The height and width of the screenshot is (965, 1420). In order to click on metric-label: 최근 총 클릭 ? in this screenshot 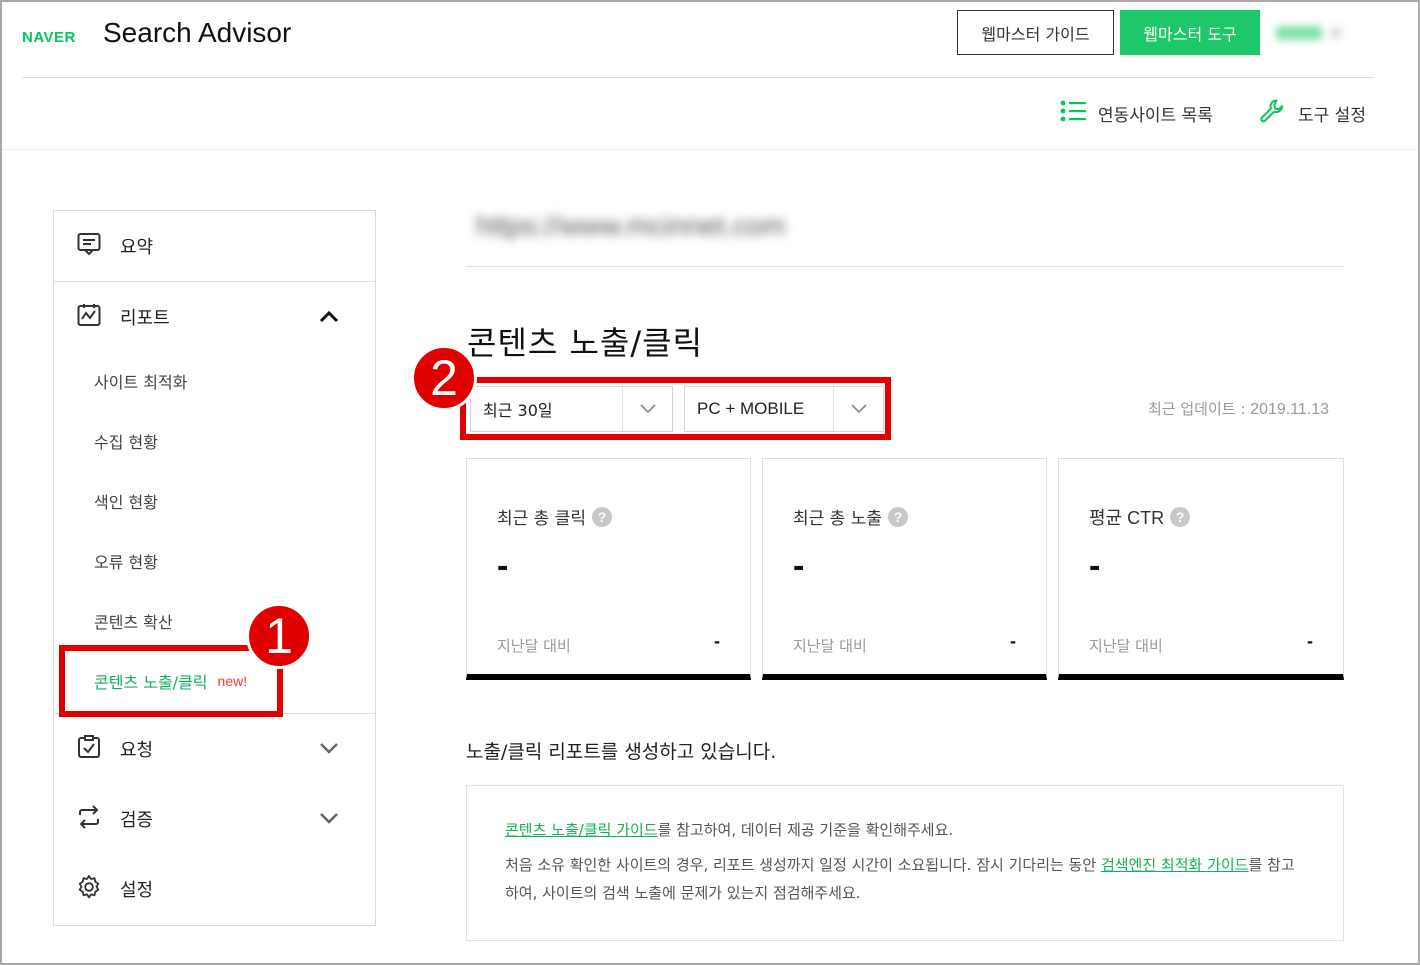, I will do `click(555, 516)`.